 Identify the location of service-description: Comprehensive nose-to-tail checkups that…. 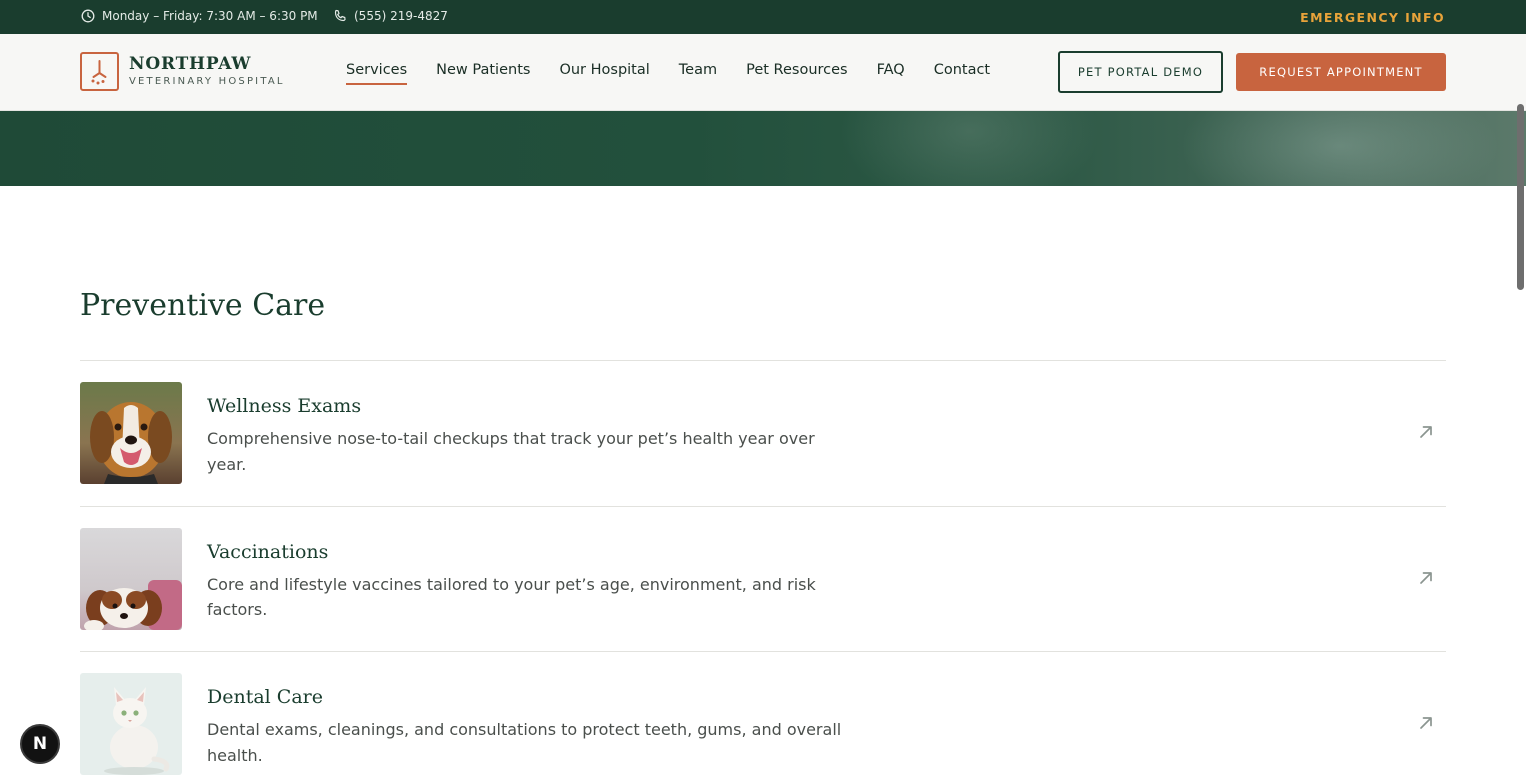
(511, 451).